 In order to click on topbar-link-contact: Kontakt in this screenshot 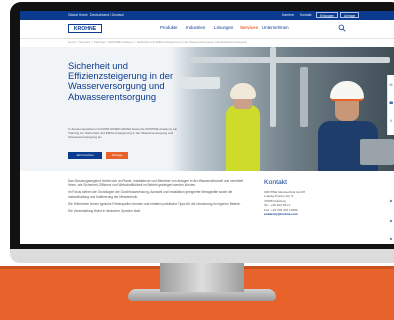, I will do `click(306, 15)`.